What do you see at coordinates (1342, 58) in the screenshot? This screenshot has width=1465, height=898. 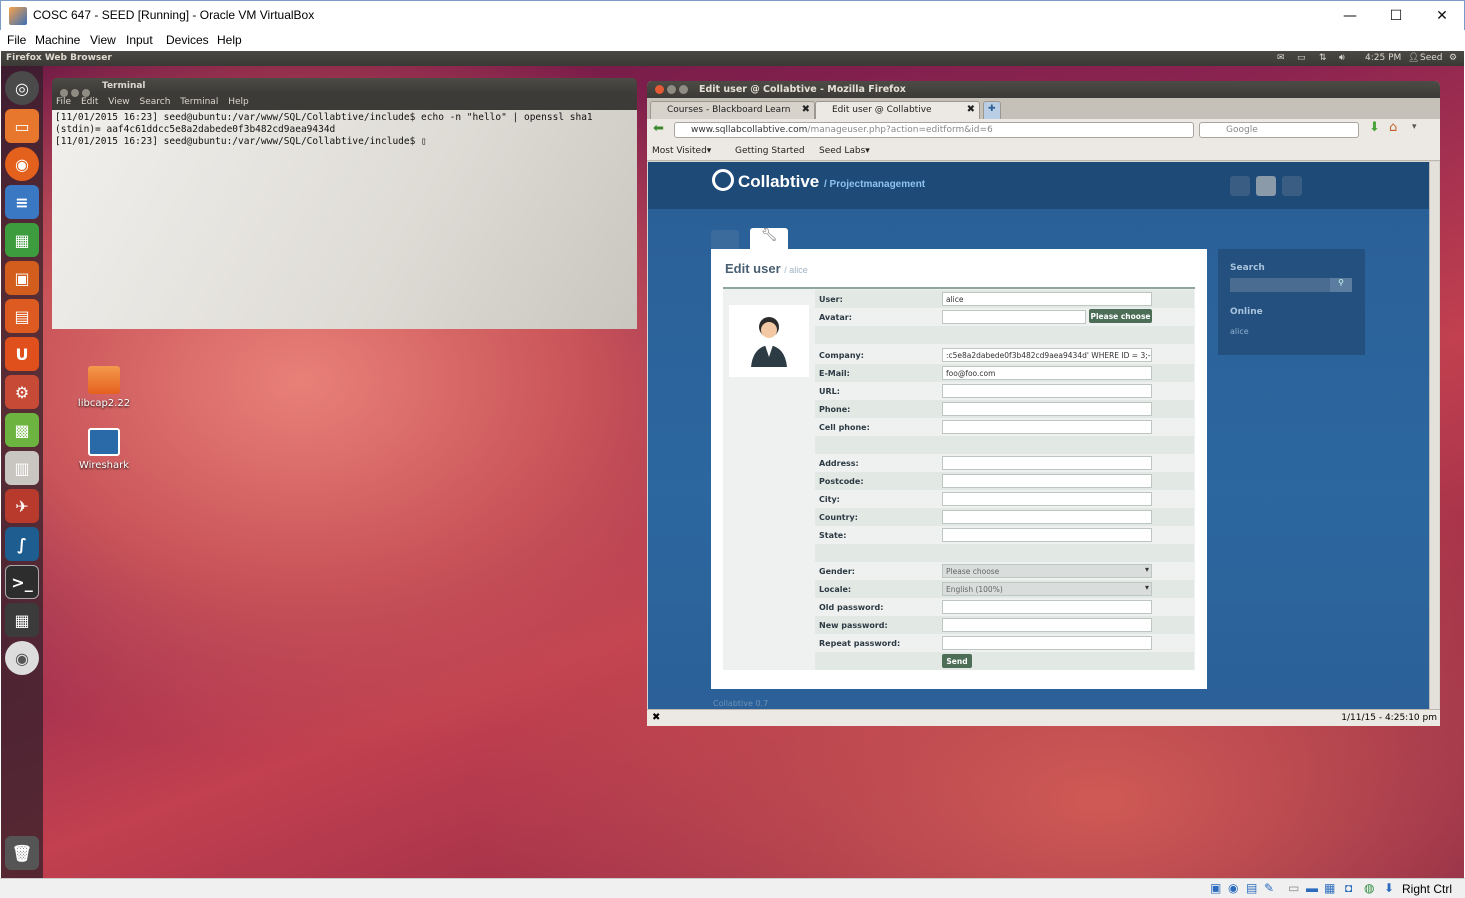 I see `volume-icon: 🔊︎` at bounding box center [1342, 58].